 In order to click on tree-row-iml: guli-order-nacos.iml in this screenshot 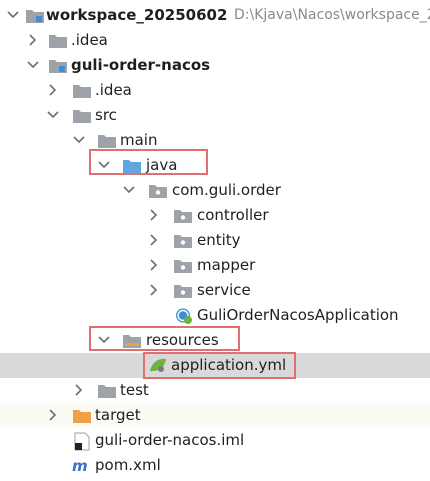, I will do `click(215, 440)`.